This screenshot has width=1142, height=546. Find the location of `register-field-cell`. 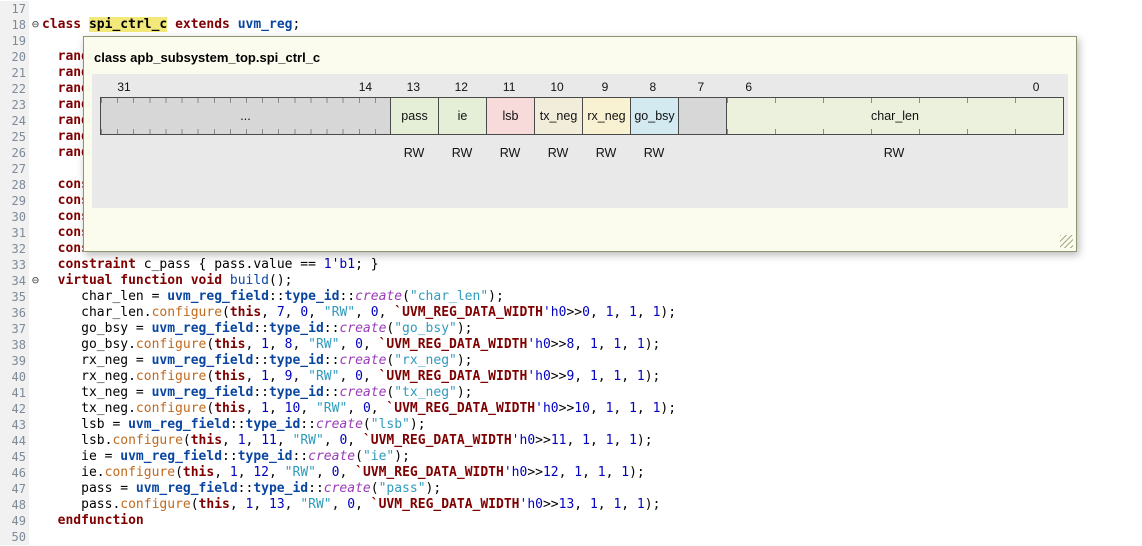

register-field-cell is located at coordinates (703, 116).